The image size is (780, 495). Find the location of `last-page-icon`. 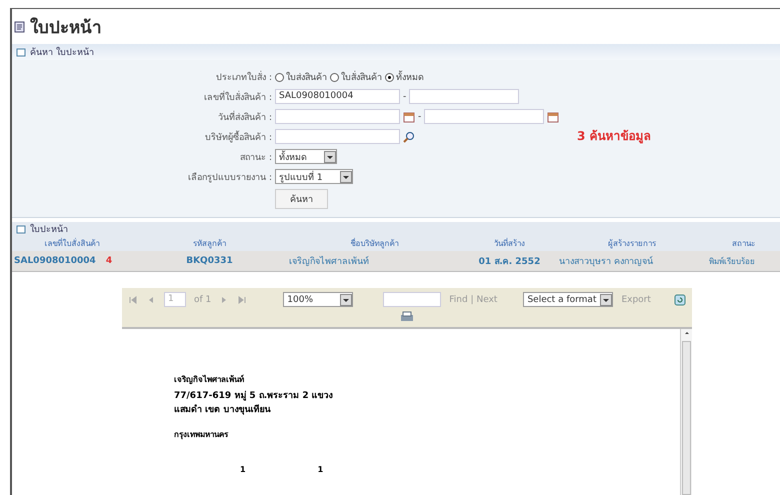

last-page-icon is located at coordinates (242, 299).